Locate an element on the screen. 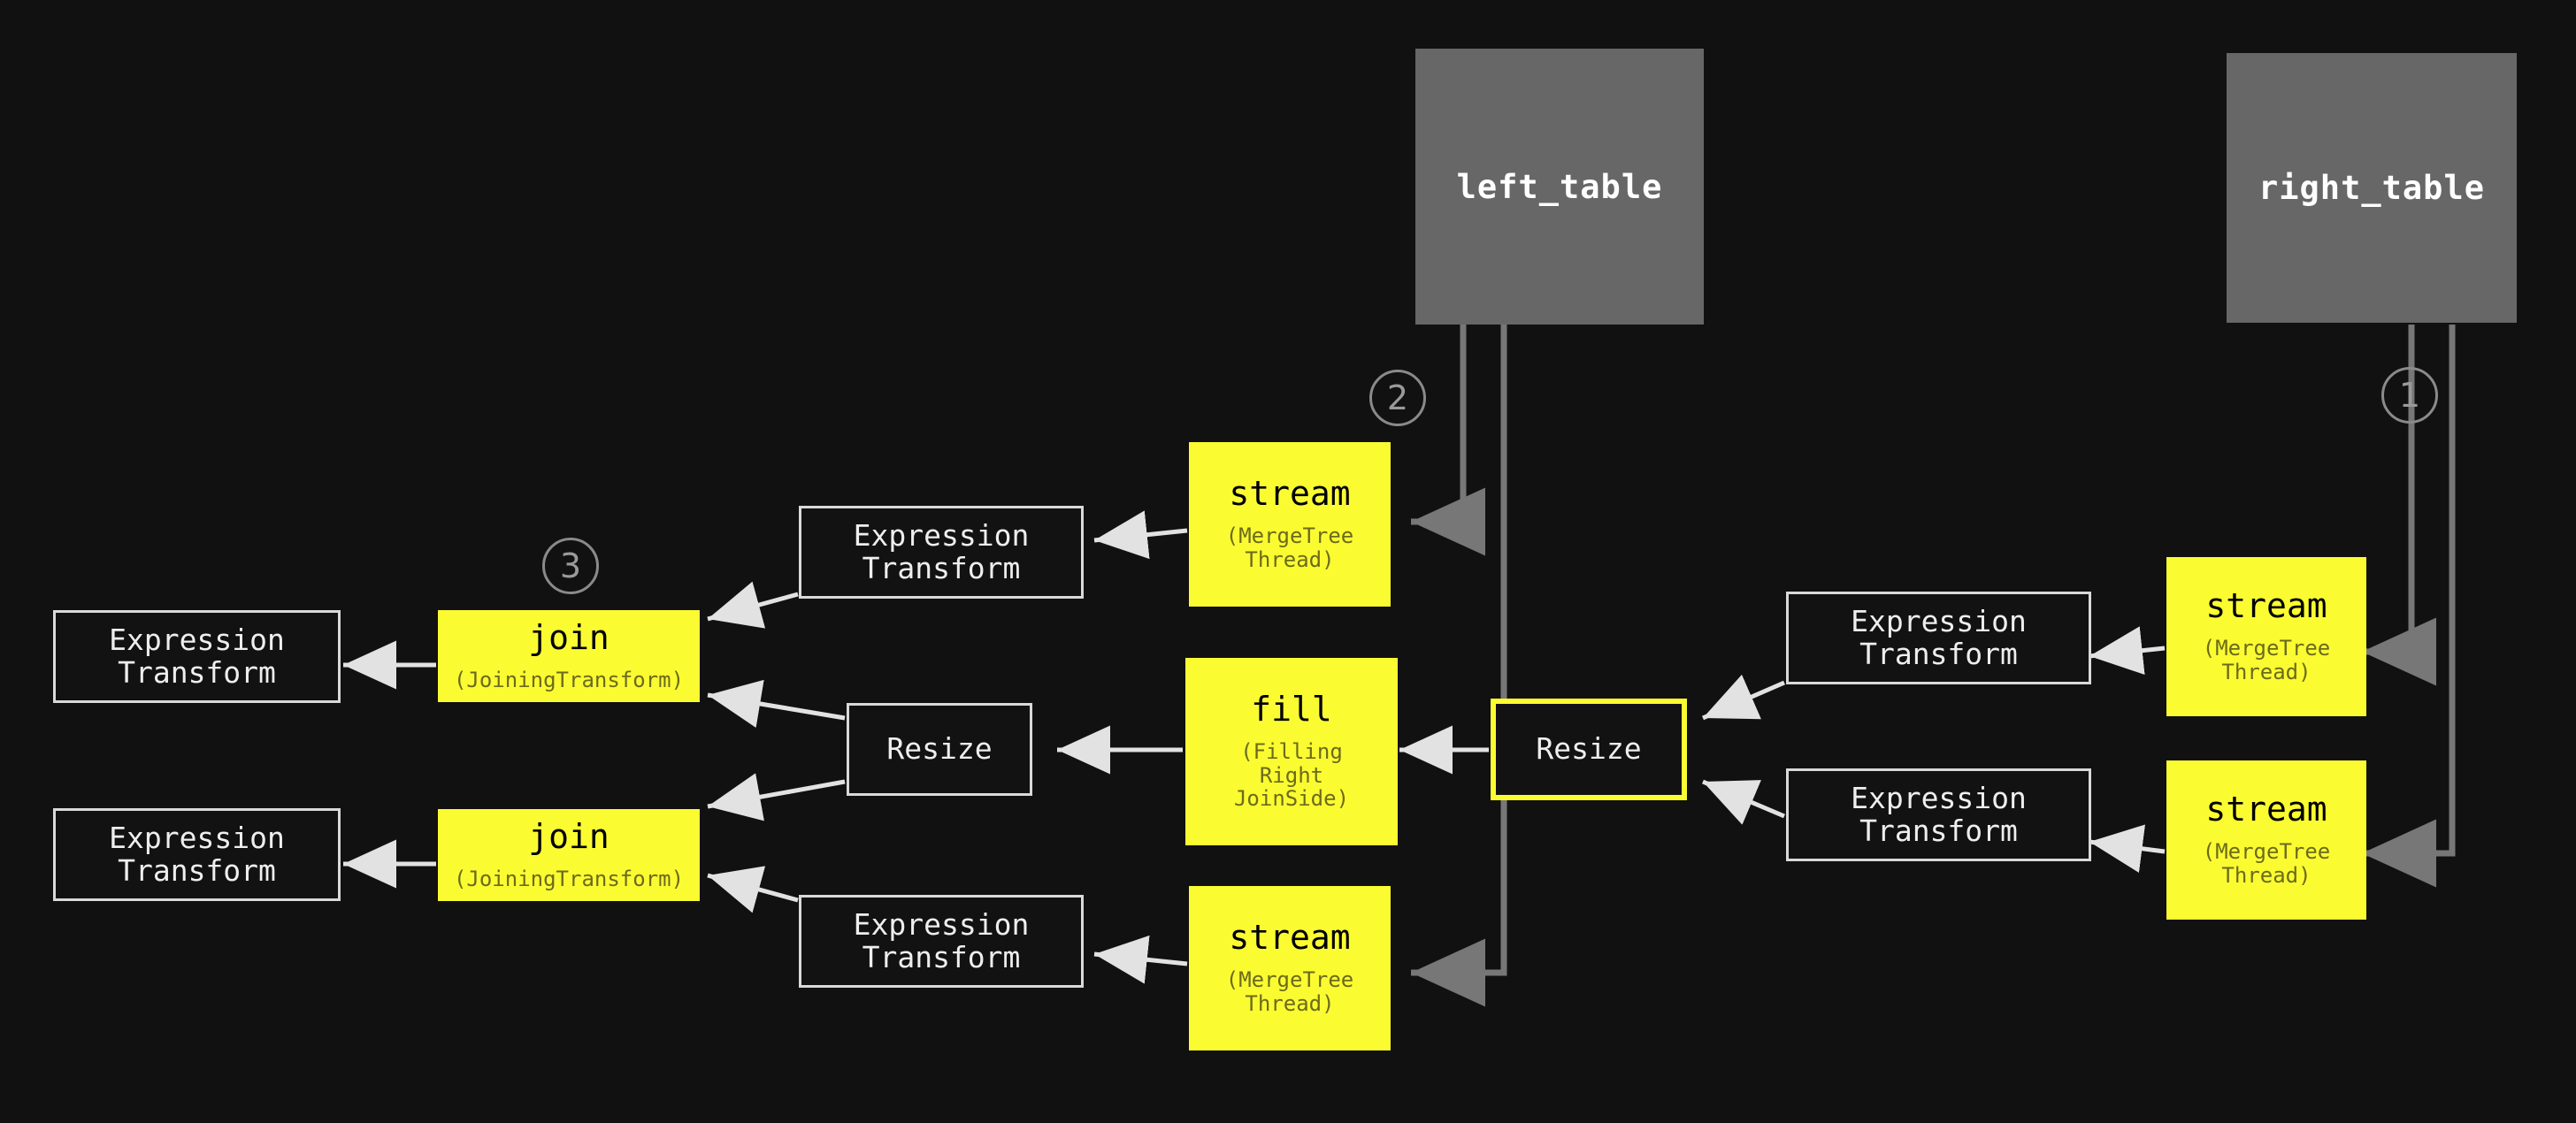 This screenshot has width=2576, height=1123. node-stream-right-bottom: stream (MergeTree Thread) is located at coordinates (2266, 840).